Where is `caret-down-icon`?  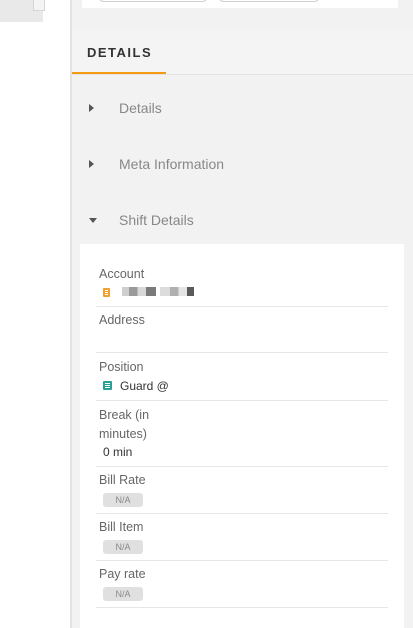 caret-down-icon is located at coordinates (93, 220).